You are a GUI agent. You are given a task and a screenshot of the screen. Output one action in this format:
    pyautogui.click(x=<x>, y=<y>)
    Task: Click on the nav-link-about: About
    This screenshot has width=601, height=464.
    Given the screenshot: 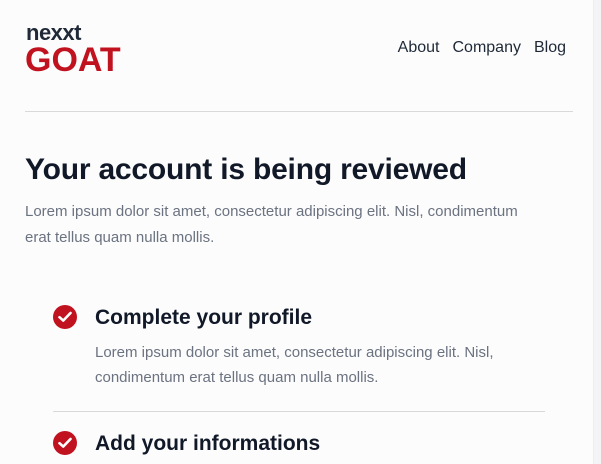 What is the action you would take?
    pyautogui.click(x=419, y=48)
    